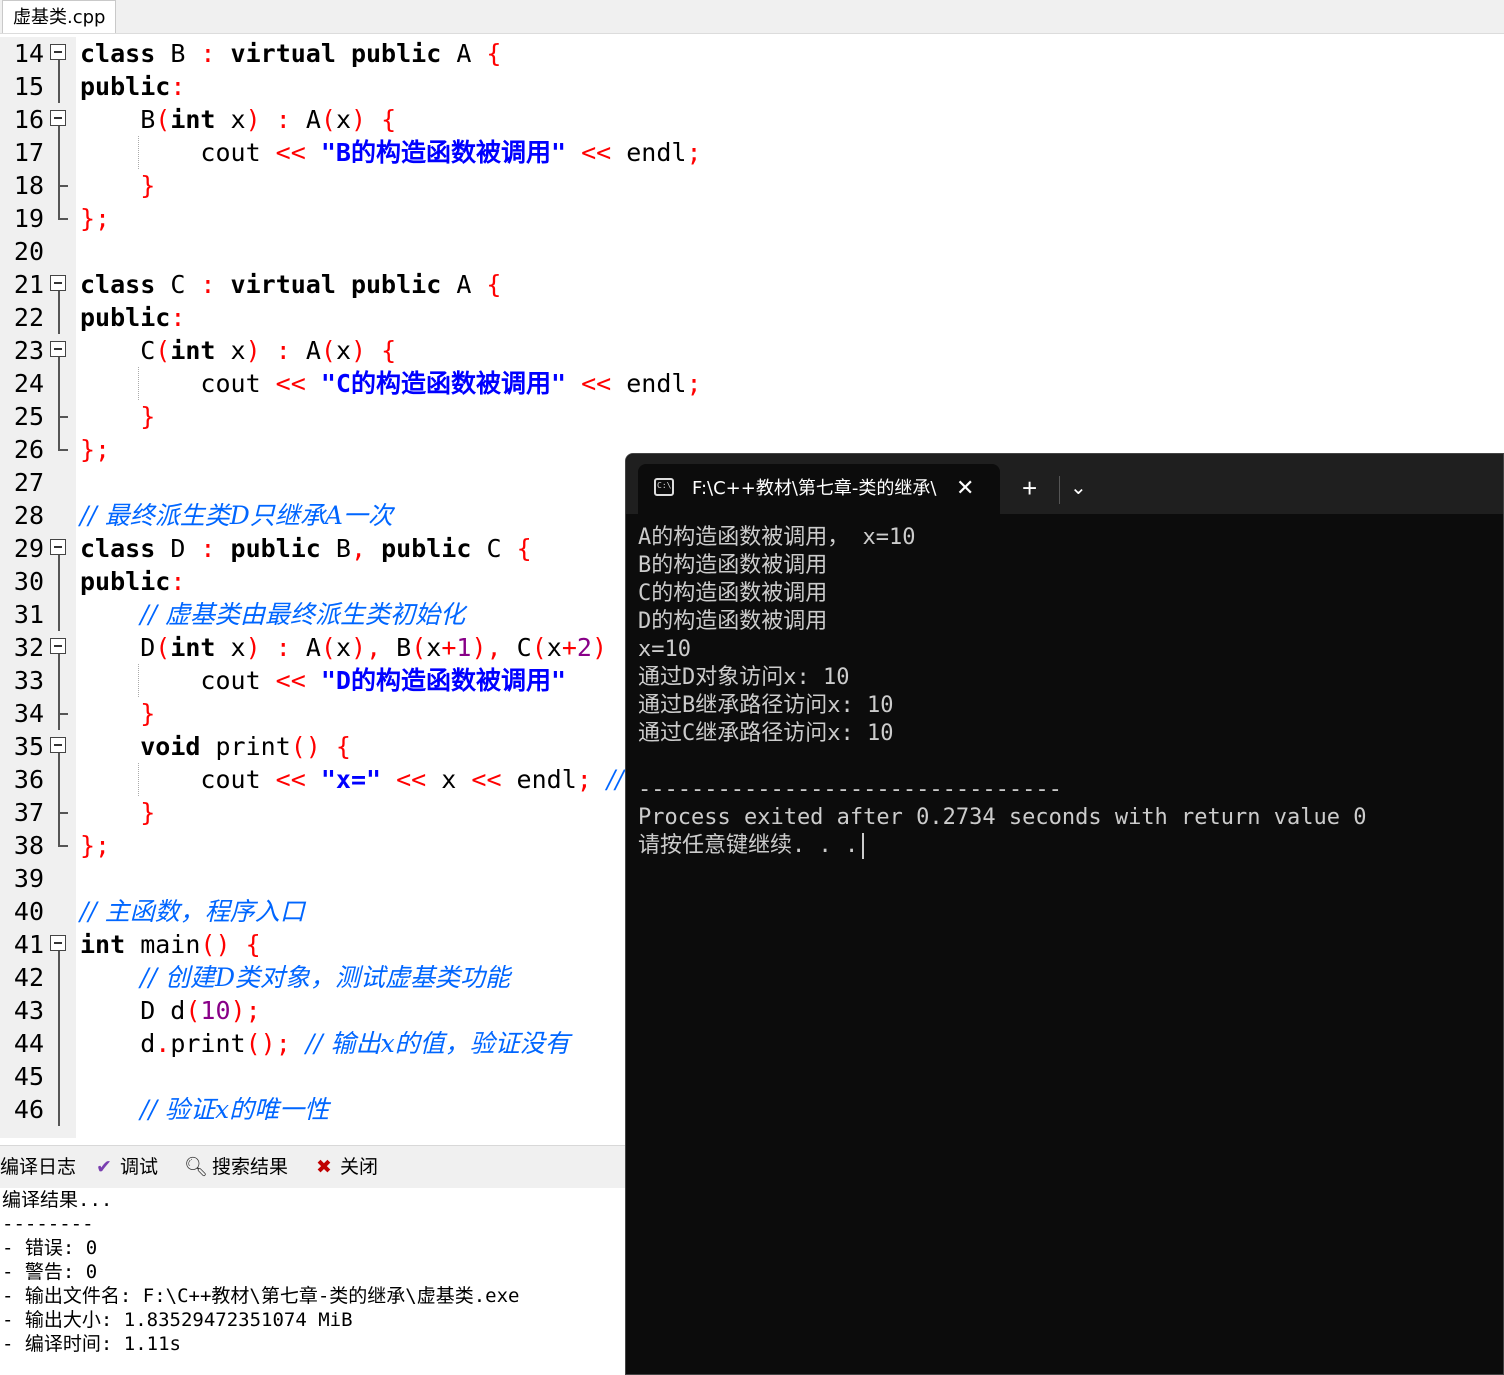  What do you see at coordinates (1029, 488) in the screenshot?
I see `new-tab-icon: +` at bounding box center [1029, 488].